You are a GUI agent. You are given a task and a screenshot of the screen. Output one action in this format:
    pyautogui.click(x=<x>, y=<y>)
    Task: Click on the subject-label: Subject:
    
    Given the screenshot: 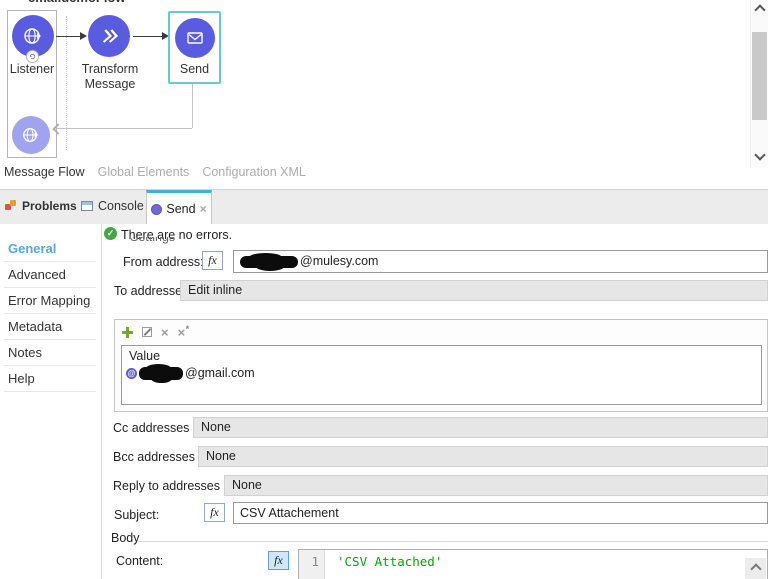 What is the action you would take?
    pyautogui.click(x=137, y=515)
    